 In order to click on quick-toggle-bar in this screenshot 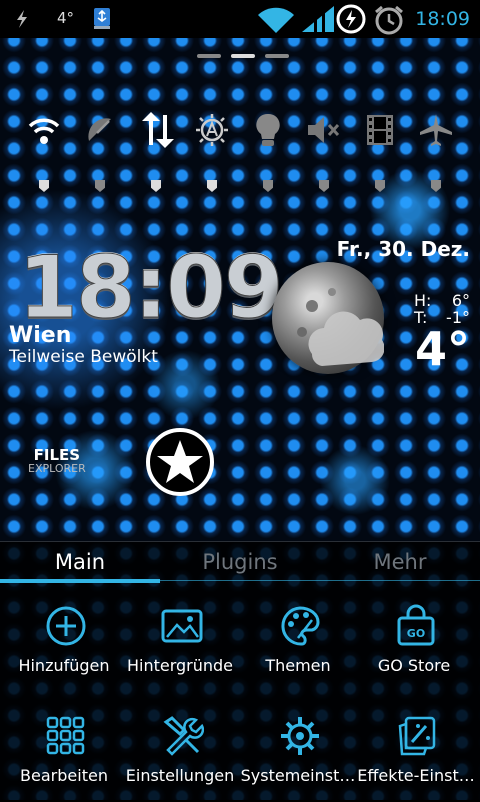, I will do `click(240, 130)`.